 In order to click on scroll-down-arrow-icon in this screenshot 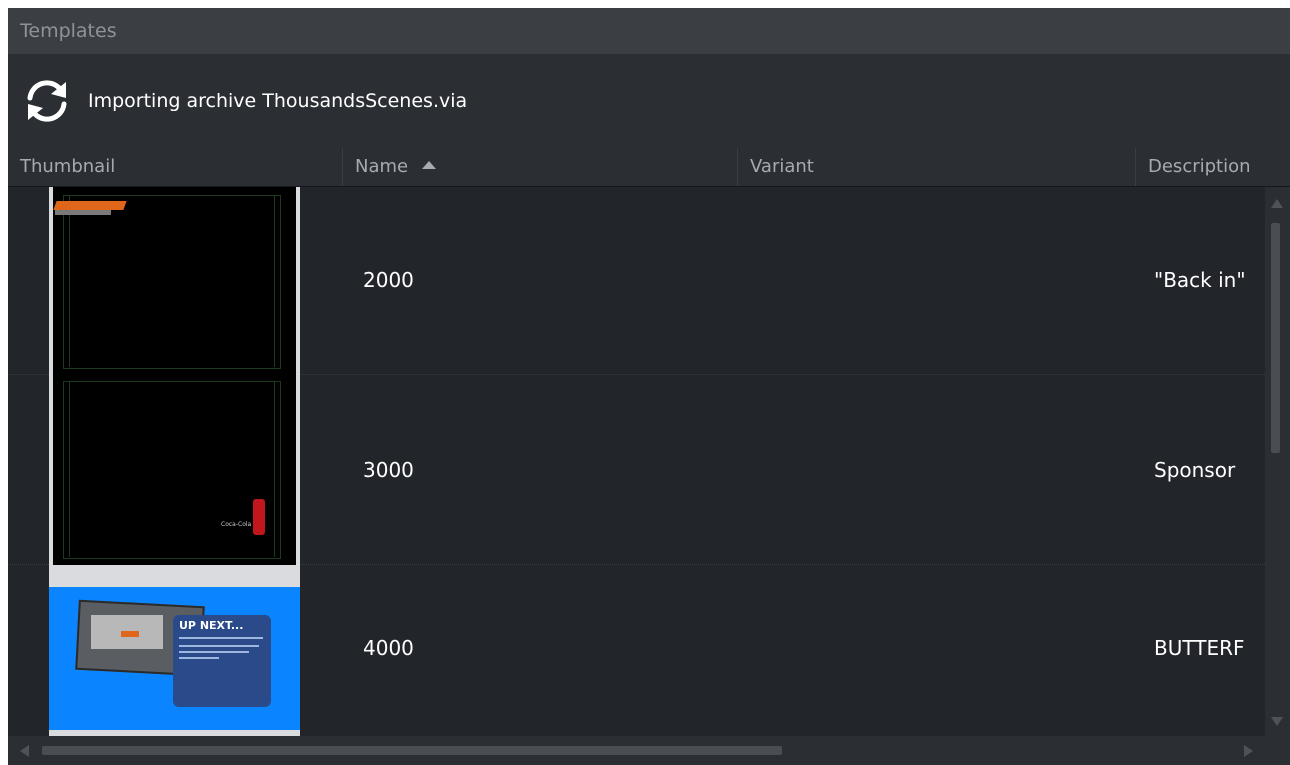, I will do `click(1277, 721)`.